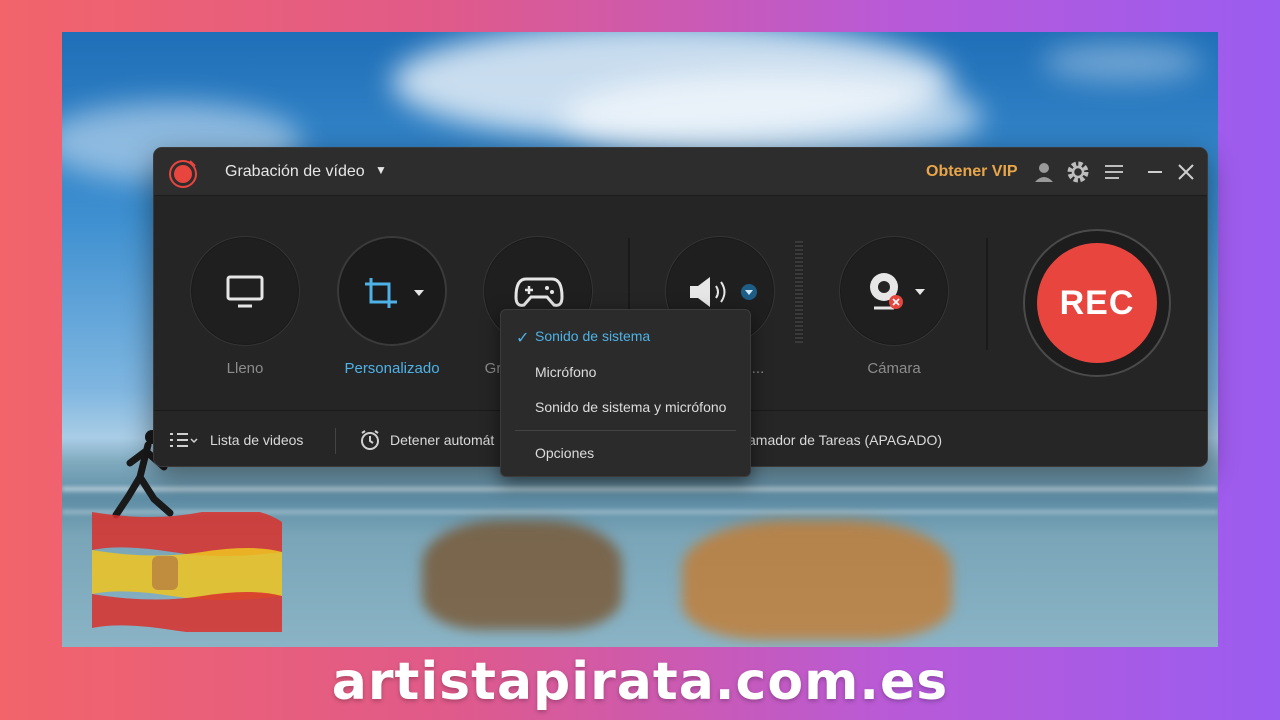  What do you see at coordinates (625, 430) in the screenshot?
I see `menu-separator` at bounding box center [625, 430].